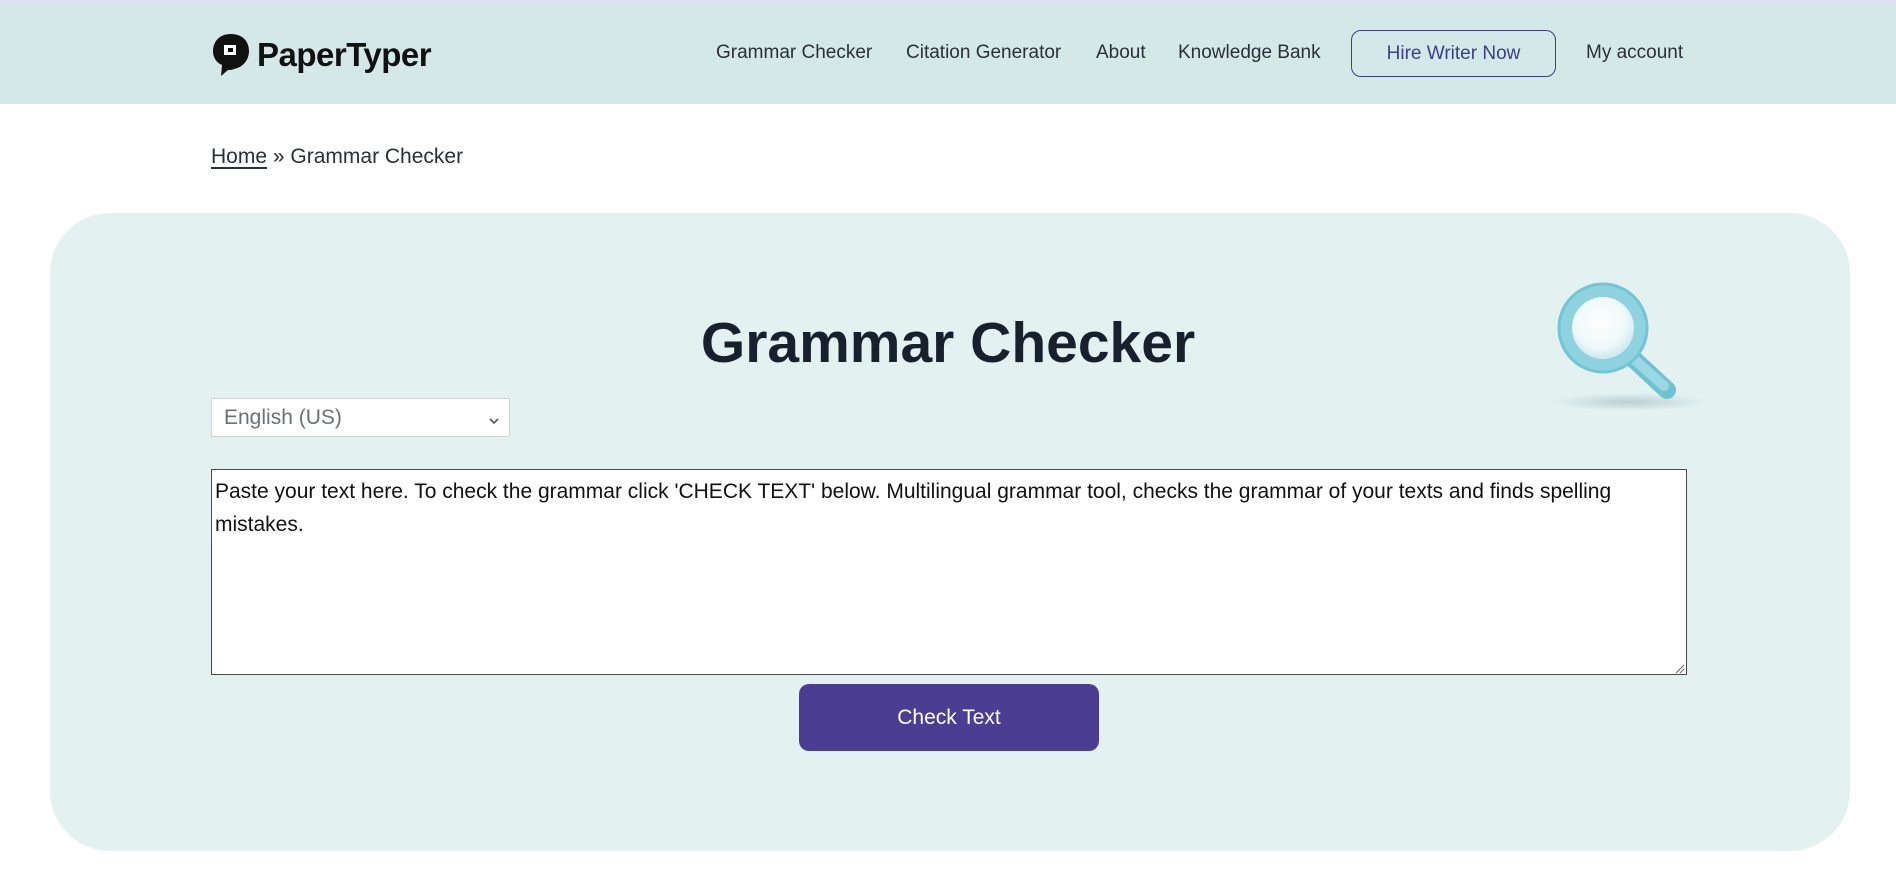 The width and height of the screenshot is (1896, 869). Describe the element at coordinates (1453, 53) in the screenshot. I see `hire-writer-button: Hire Writer Now` at that location.